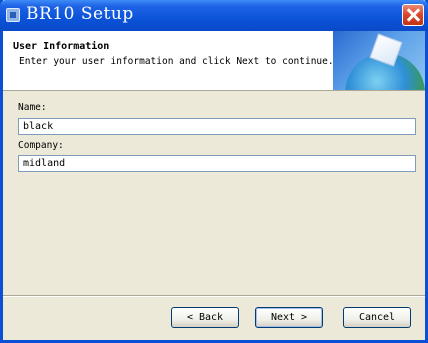  I want to click on cancel-button: Cancel, so click(377, 317).